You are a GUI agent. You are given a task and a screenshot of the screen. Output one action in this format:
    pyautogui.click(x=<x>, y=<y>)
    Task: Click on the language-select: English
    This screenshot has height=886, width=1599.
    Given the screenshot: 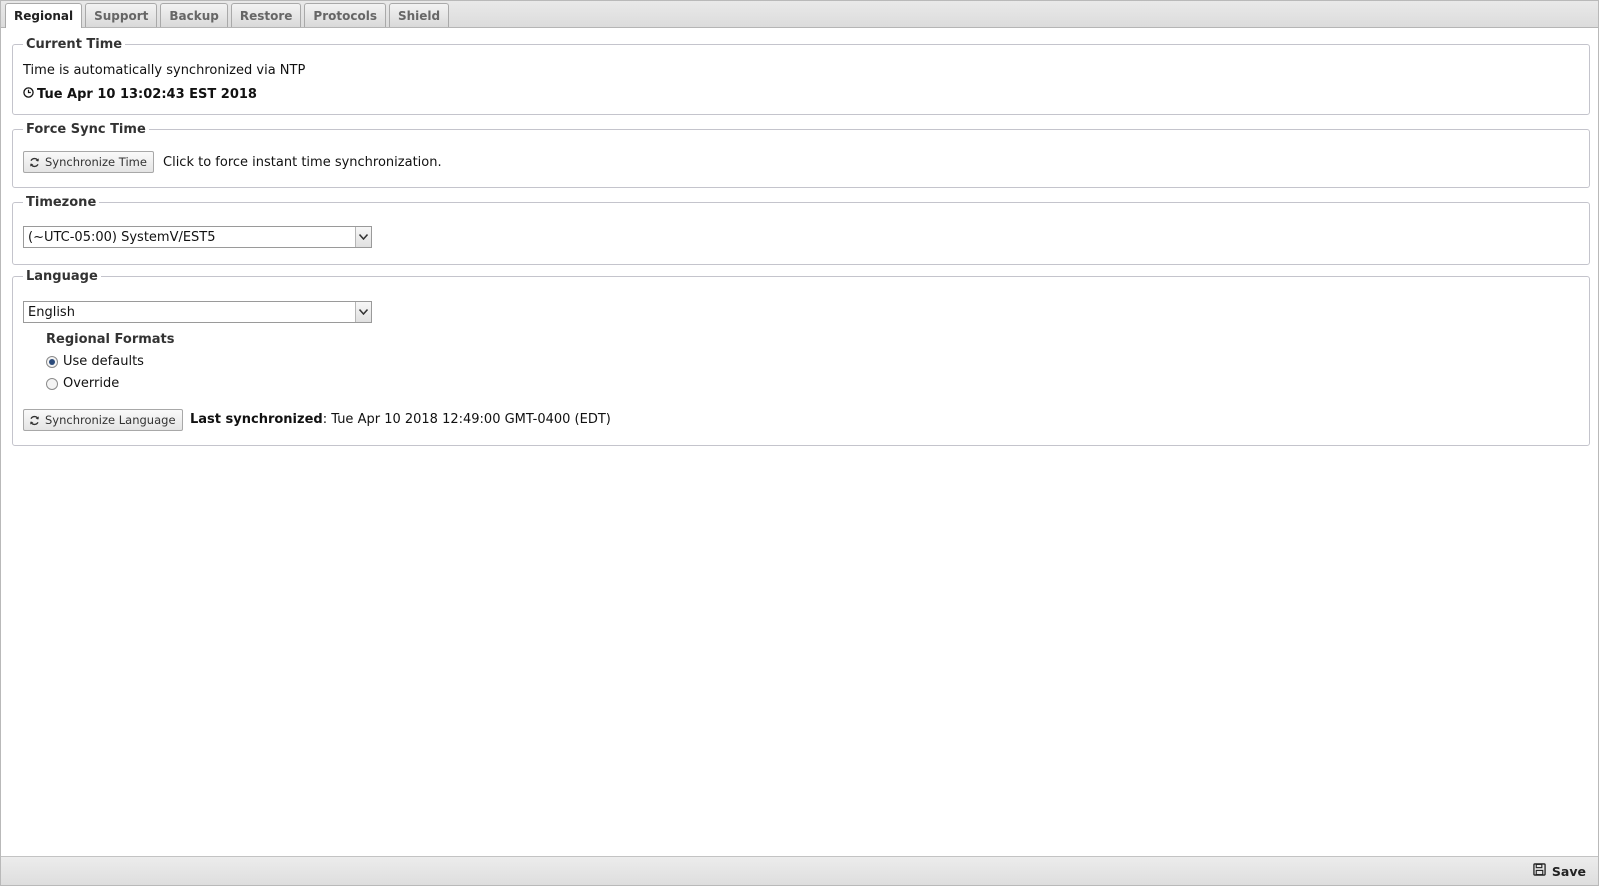 What is the action you would take?
    pyautogui.click(x=197, y=312)
    